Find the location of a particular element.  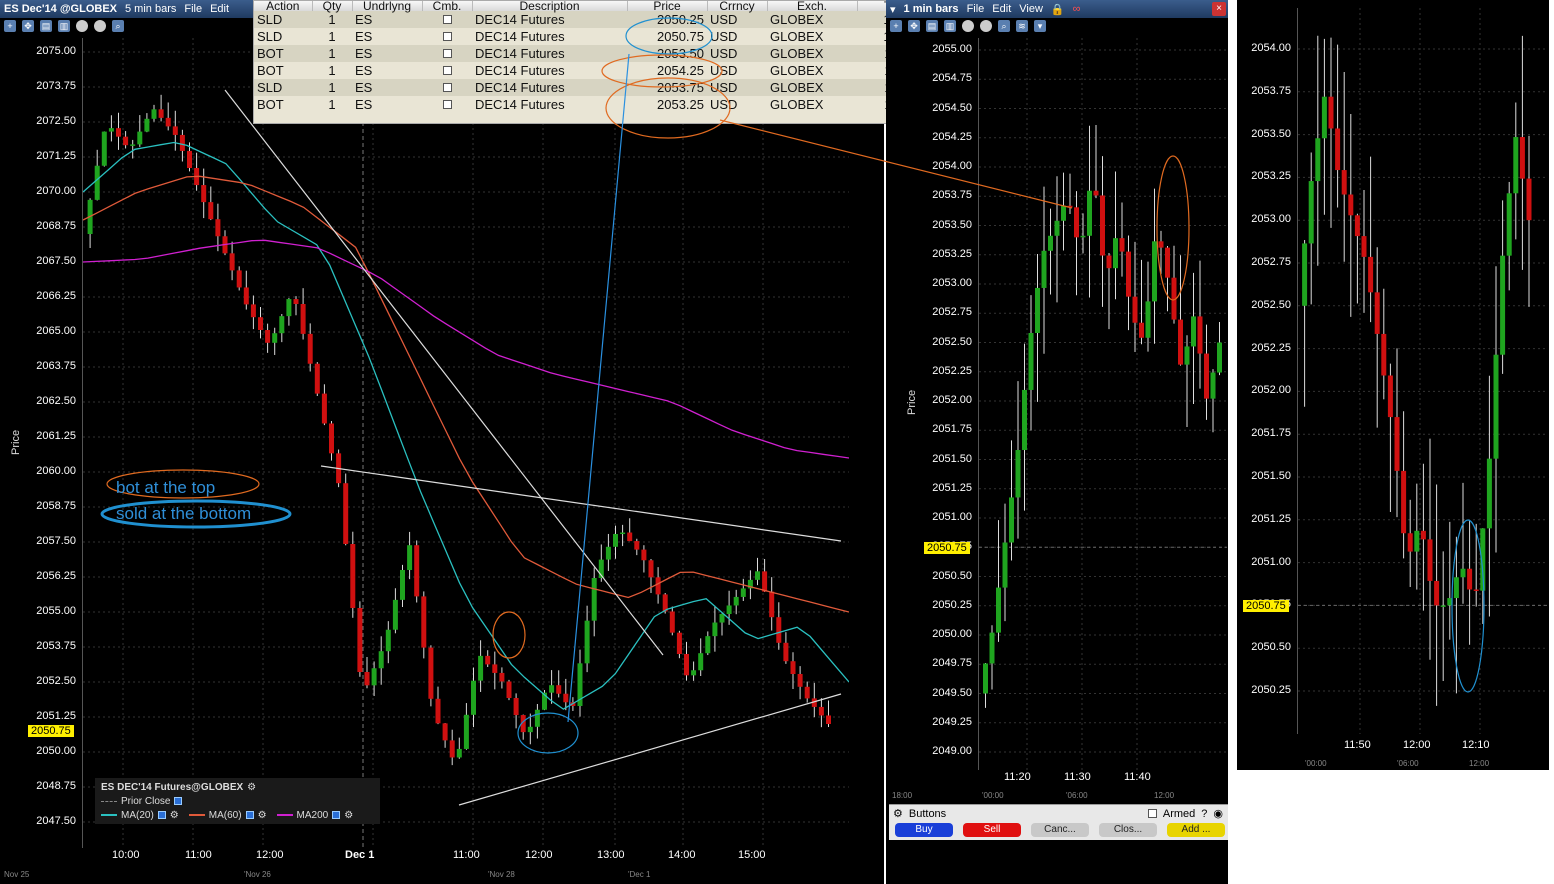

x-tick-label: 11:20 is located at coordinates (1017, 777).